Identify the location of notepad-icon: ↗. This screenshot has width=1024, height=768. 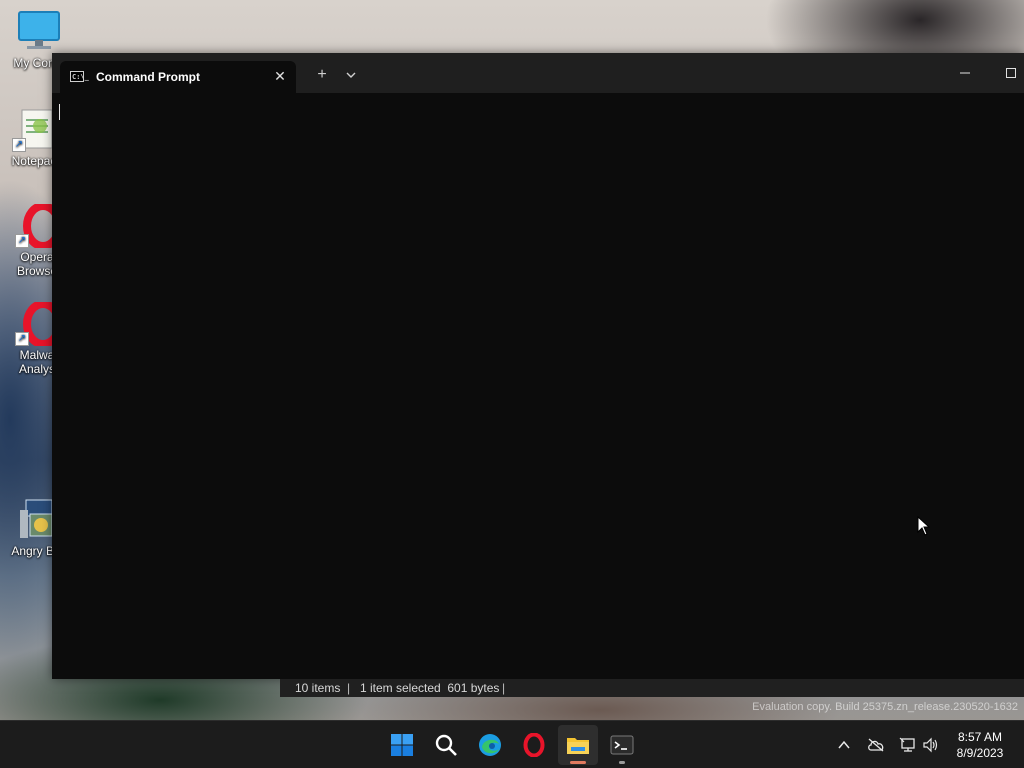
(34, 130).